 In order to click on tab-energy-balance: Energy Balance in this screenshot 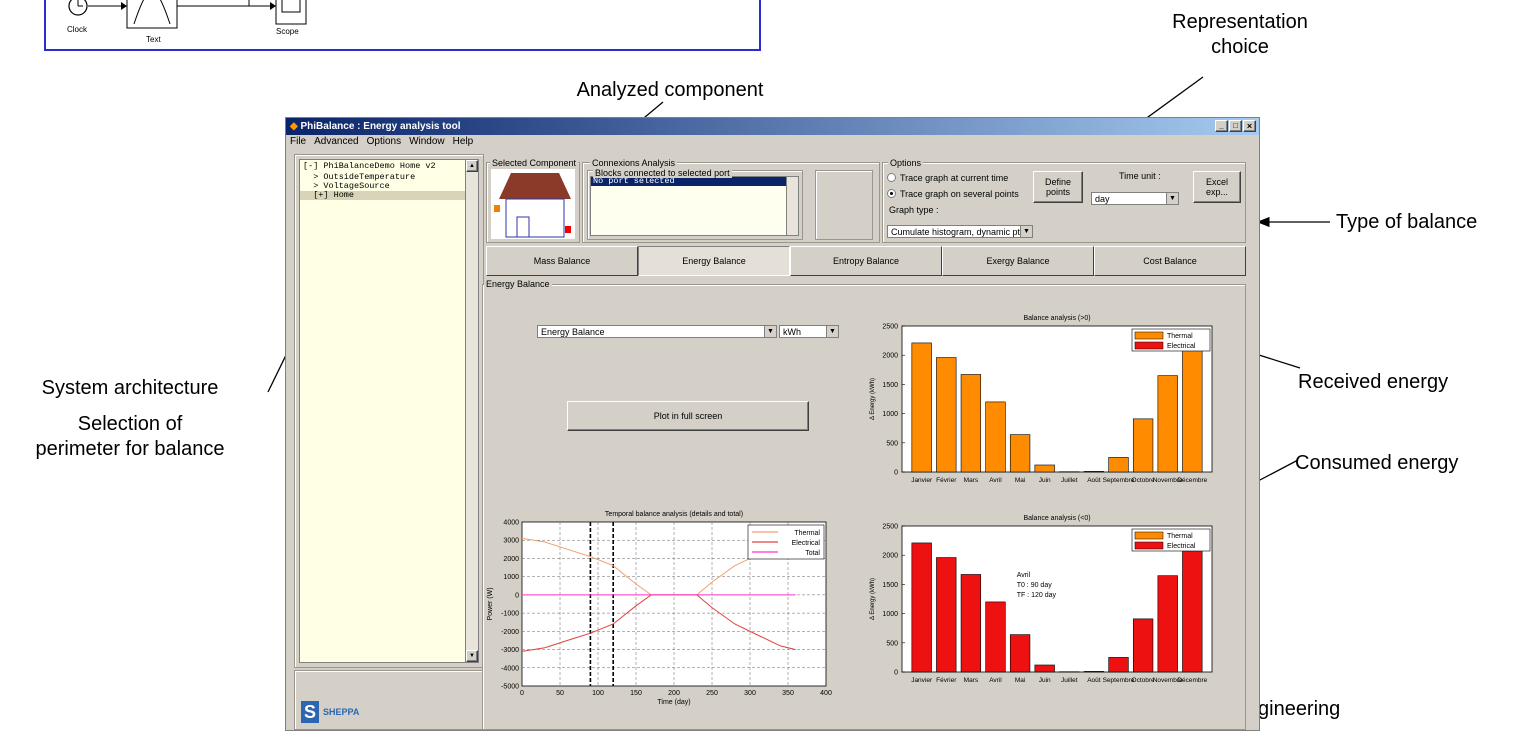, I will do `click(714, 261)`.